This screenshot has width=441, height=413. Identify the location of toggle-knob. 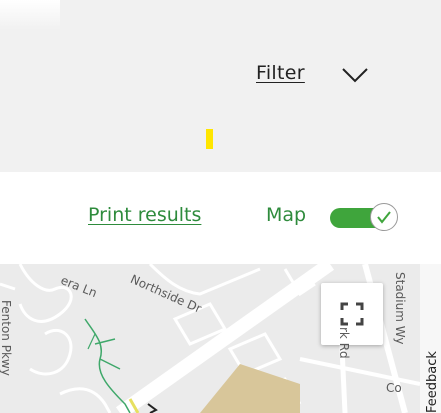
(384, 217).